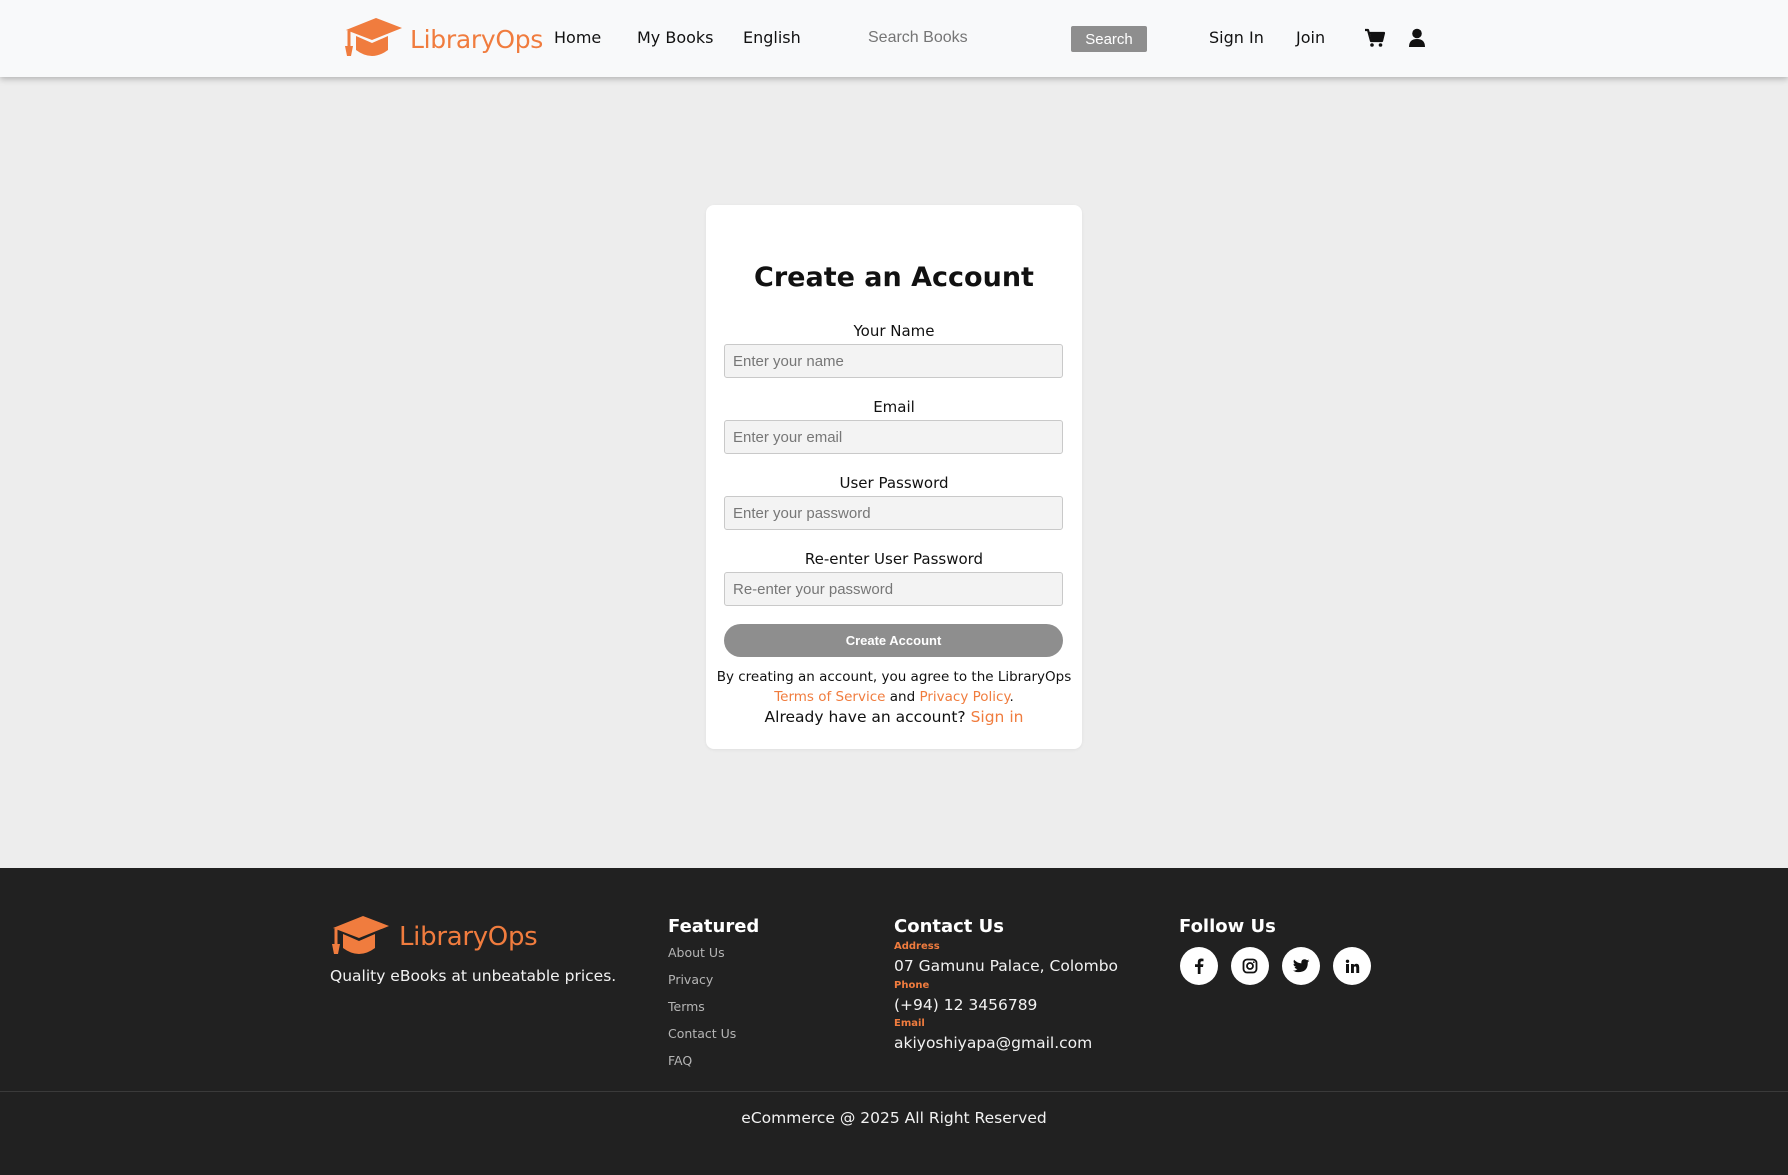 The height and width of the screenshot is (1175, 1788). I want to click on email-label-footer: Email, so click(909, 1023).